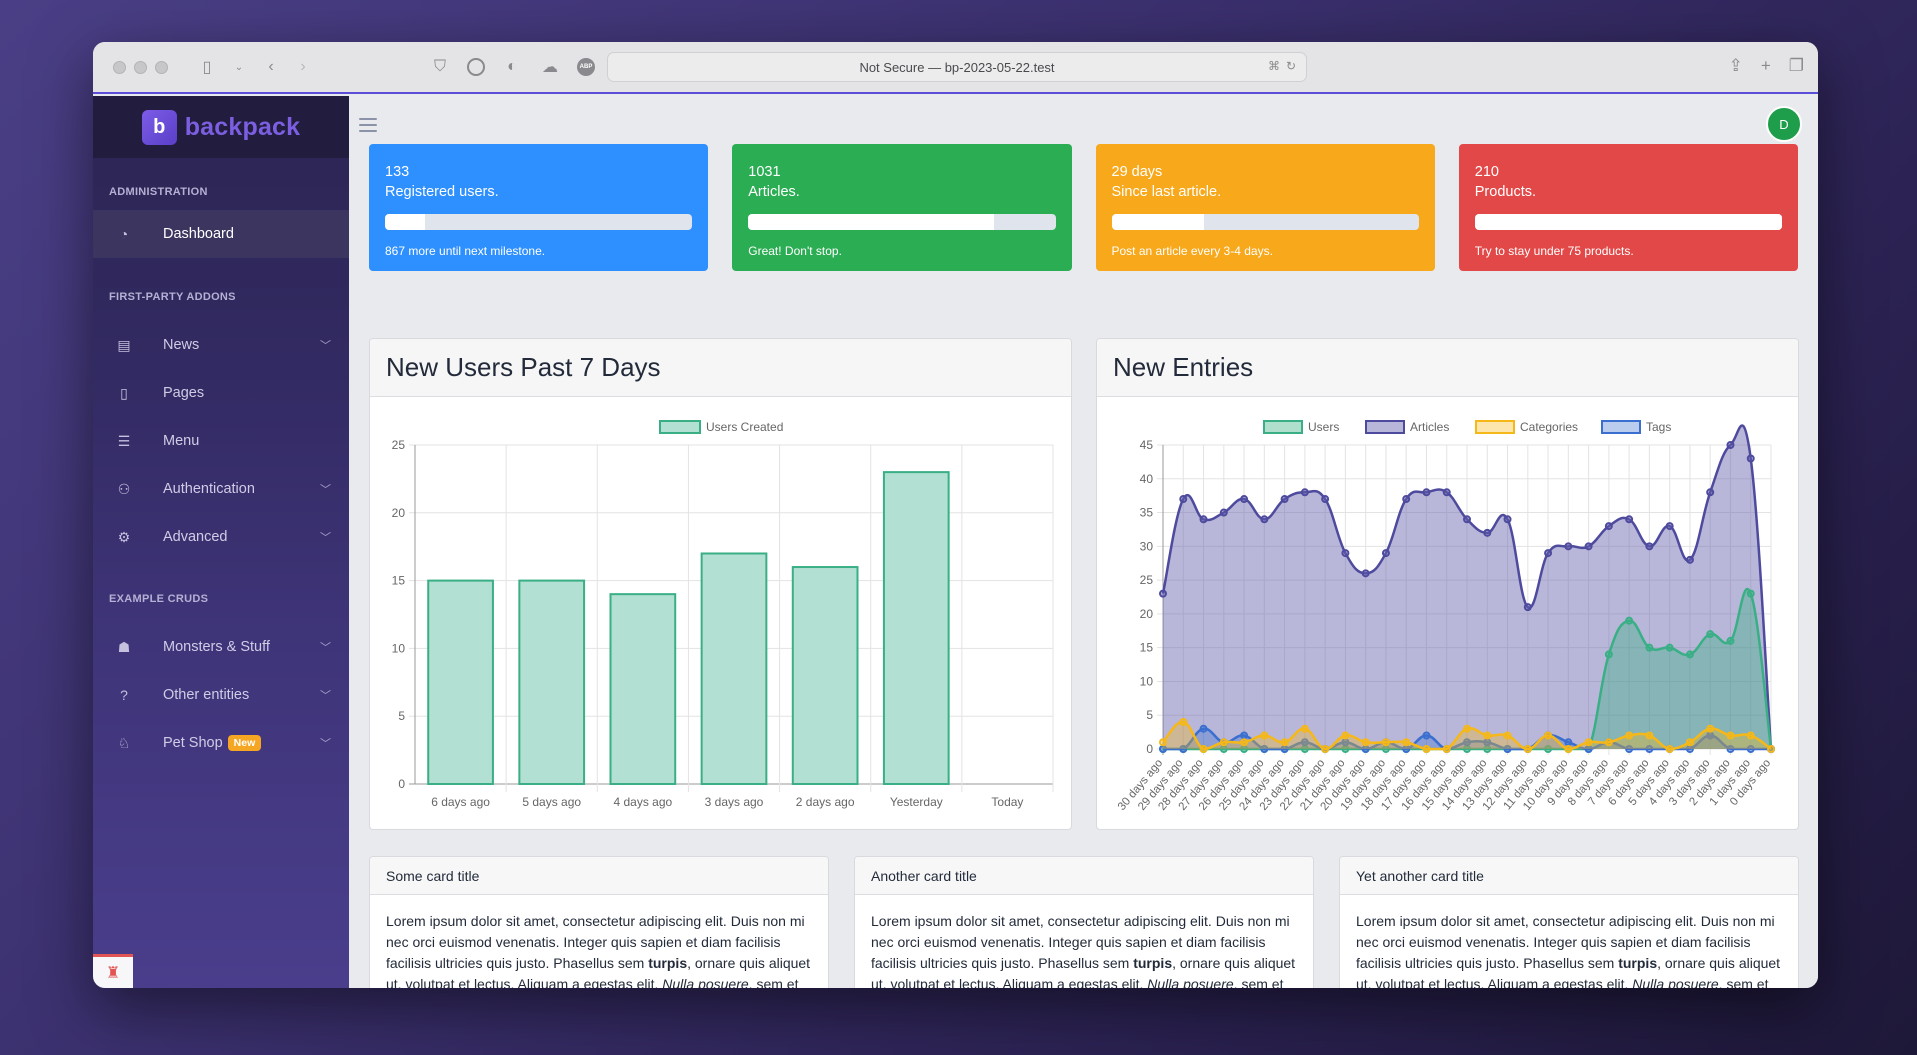 Image resolution: width=1917 pixels, height=1055 pixels. I want to click on body-bold: turpis, so click(1153, 963).